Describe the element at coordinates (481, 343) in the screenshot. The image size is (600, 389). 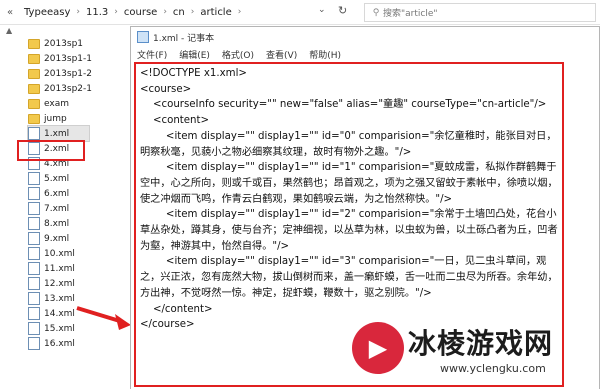
I see `watermark-title: 冰棱游戏网` at that location.